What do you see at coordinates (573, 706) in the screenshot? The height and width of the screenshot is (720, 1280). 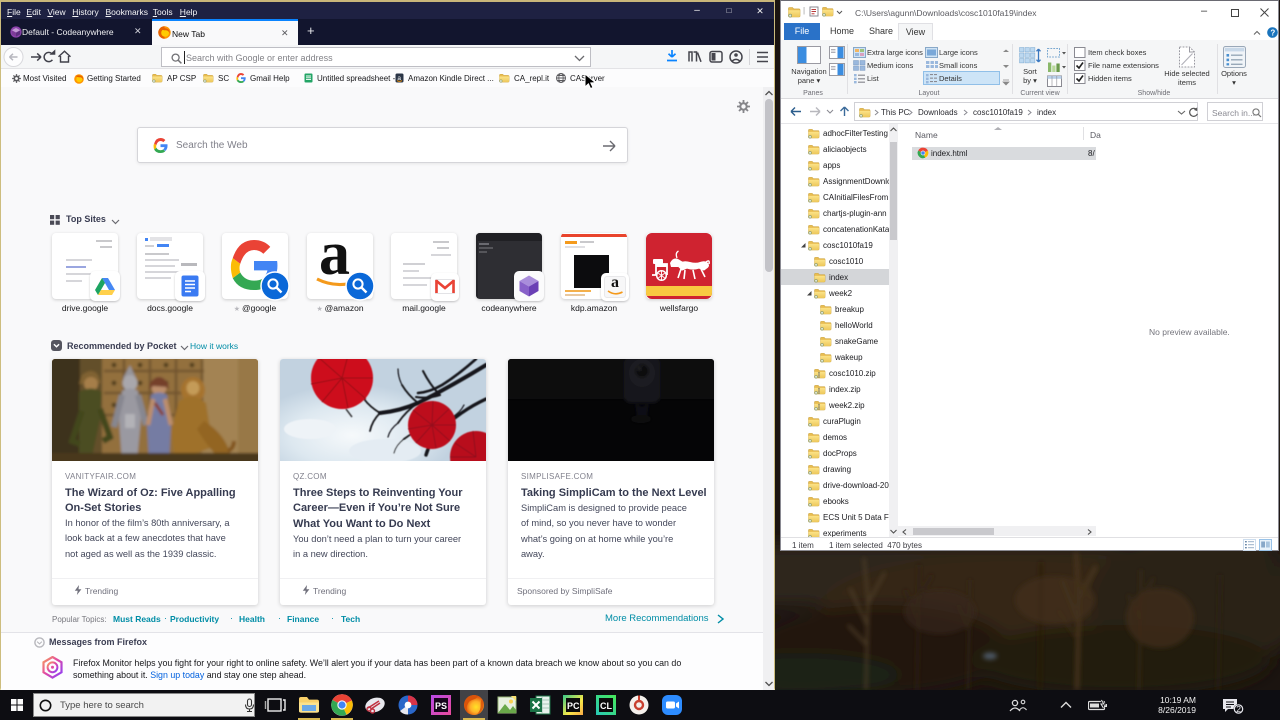 I see `svg-text: PC` at bounding box center [573, 706].